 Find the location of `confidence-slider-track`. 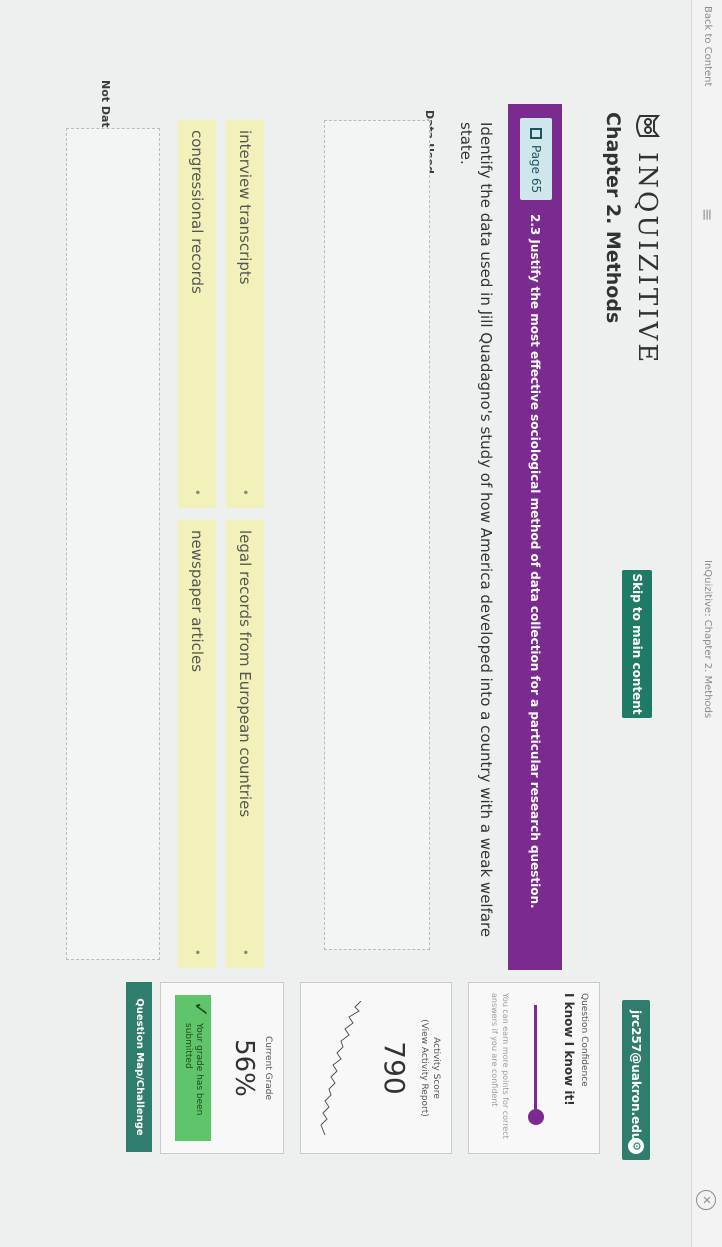

confidence-slider-track is located at coordinates (535, 1064).